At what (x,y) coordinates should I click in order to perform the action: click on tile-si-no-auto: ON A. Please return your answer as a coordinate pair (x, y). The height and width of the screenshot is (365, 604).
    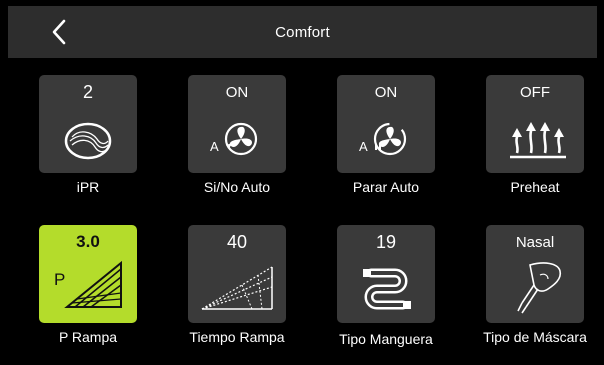
    Looking at the image, I should click on (237, 124).